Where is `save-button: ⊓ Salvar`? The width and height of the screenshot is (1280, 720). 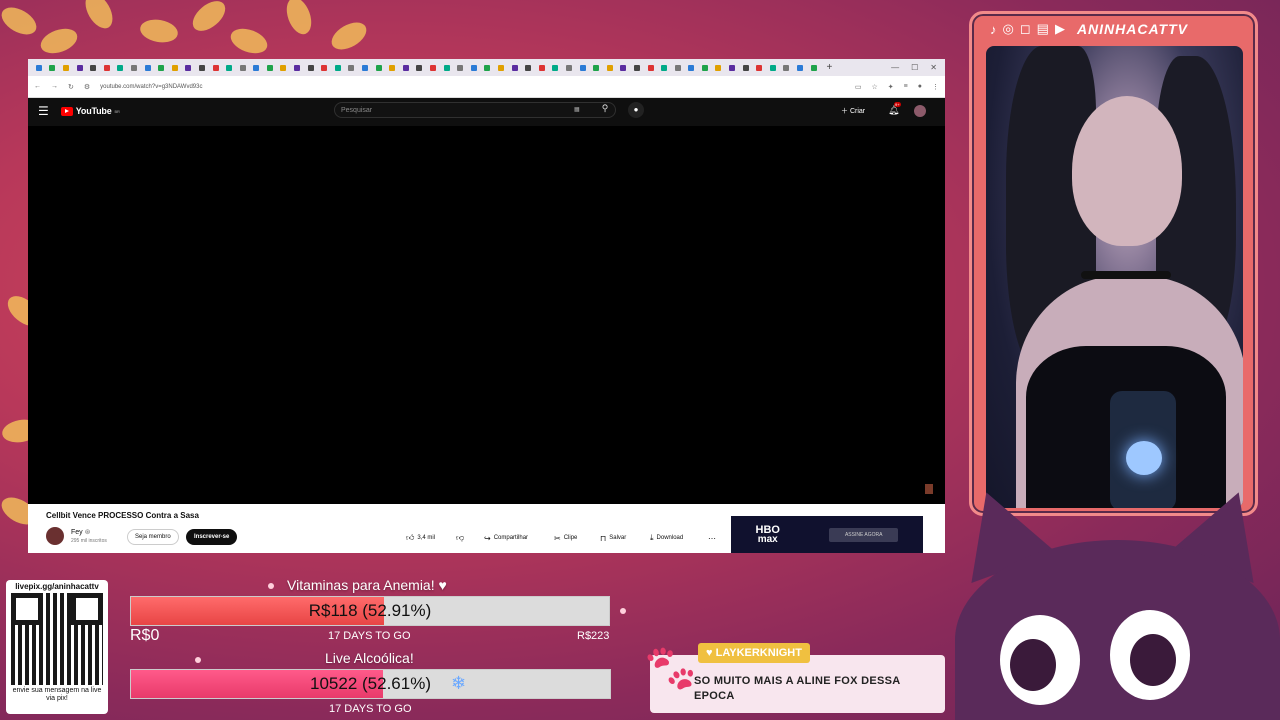 save-button: ⊓ Salvar is located at coordinates (613, 538).